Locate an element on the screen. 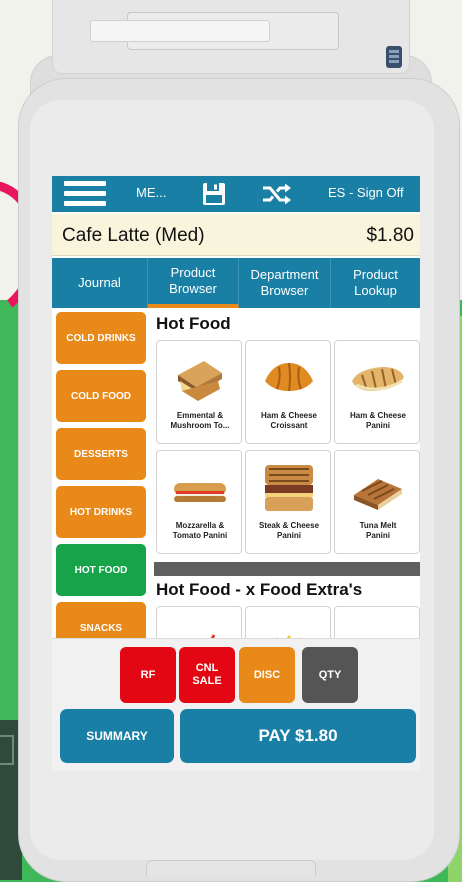  steak-panini-icon is located at coordinates (289, 488).